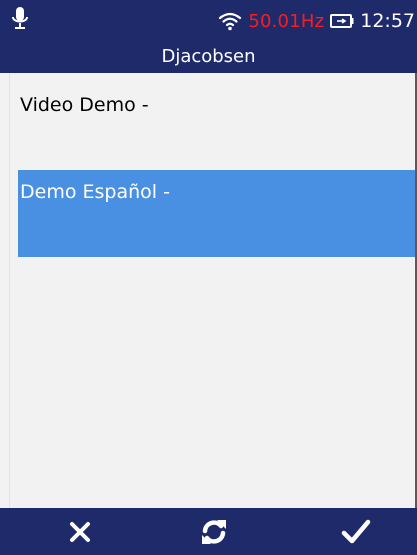  I want to click on frequency-readout: 50.01Hz, so click(286, 21).